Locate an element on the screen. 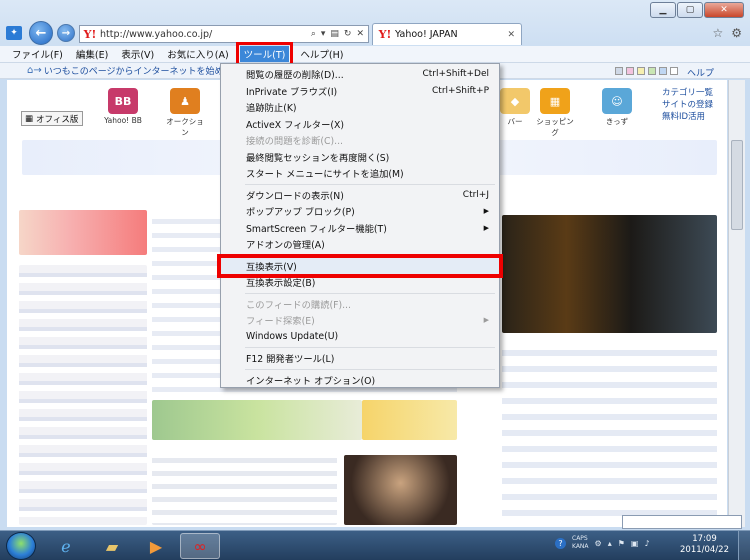 The height and width of the screenshot is (560, 750). office-version-button: ▦ オフィス版 is located at coordinates (52, 118).